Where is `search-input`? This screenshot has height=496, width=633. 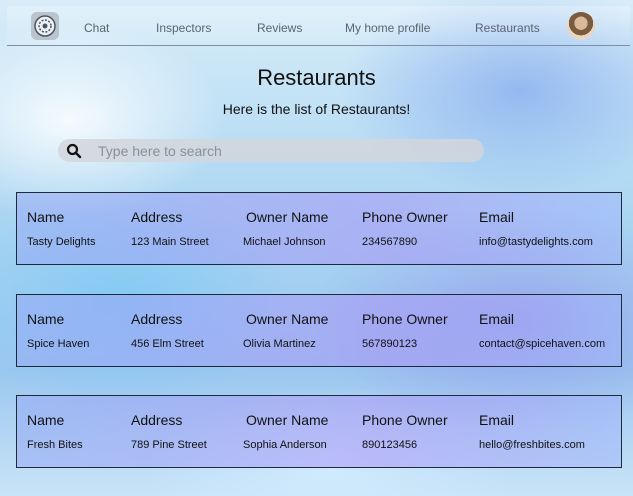 search-input is located at coordinates (283, 150).